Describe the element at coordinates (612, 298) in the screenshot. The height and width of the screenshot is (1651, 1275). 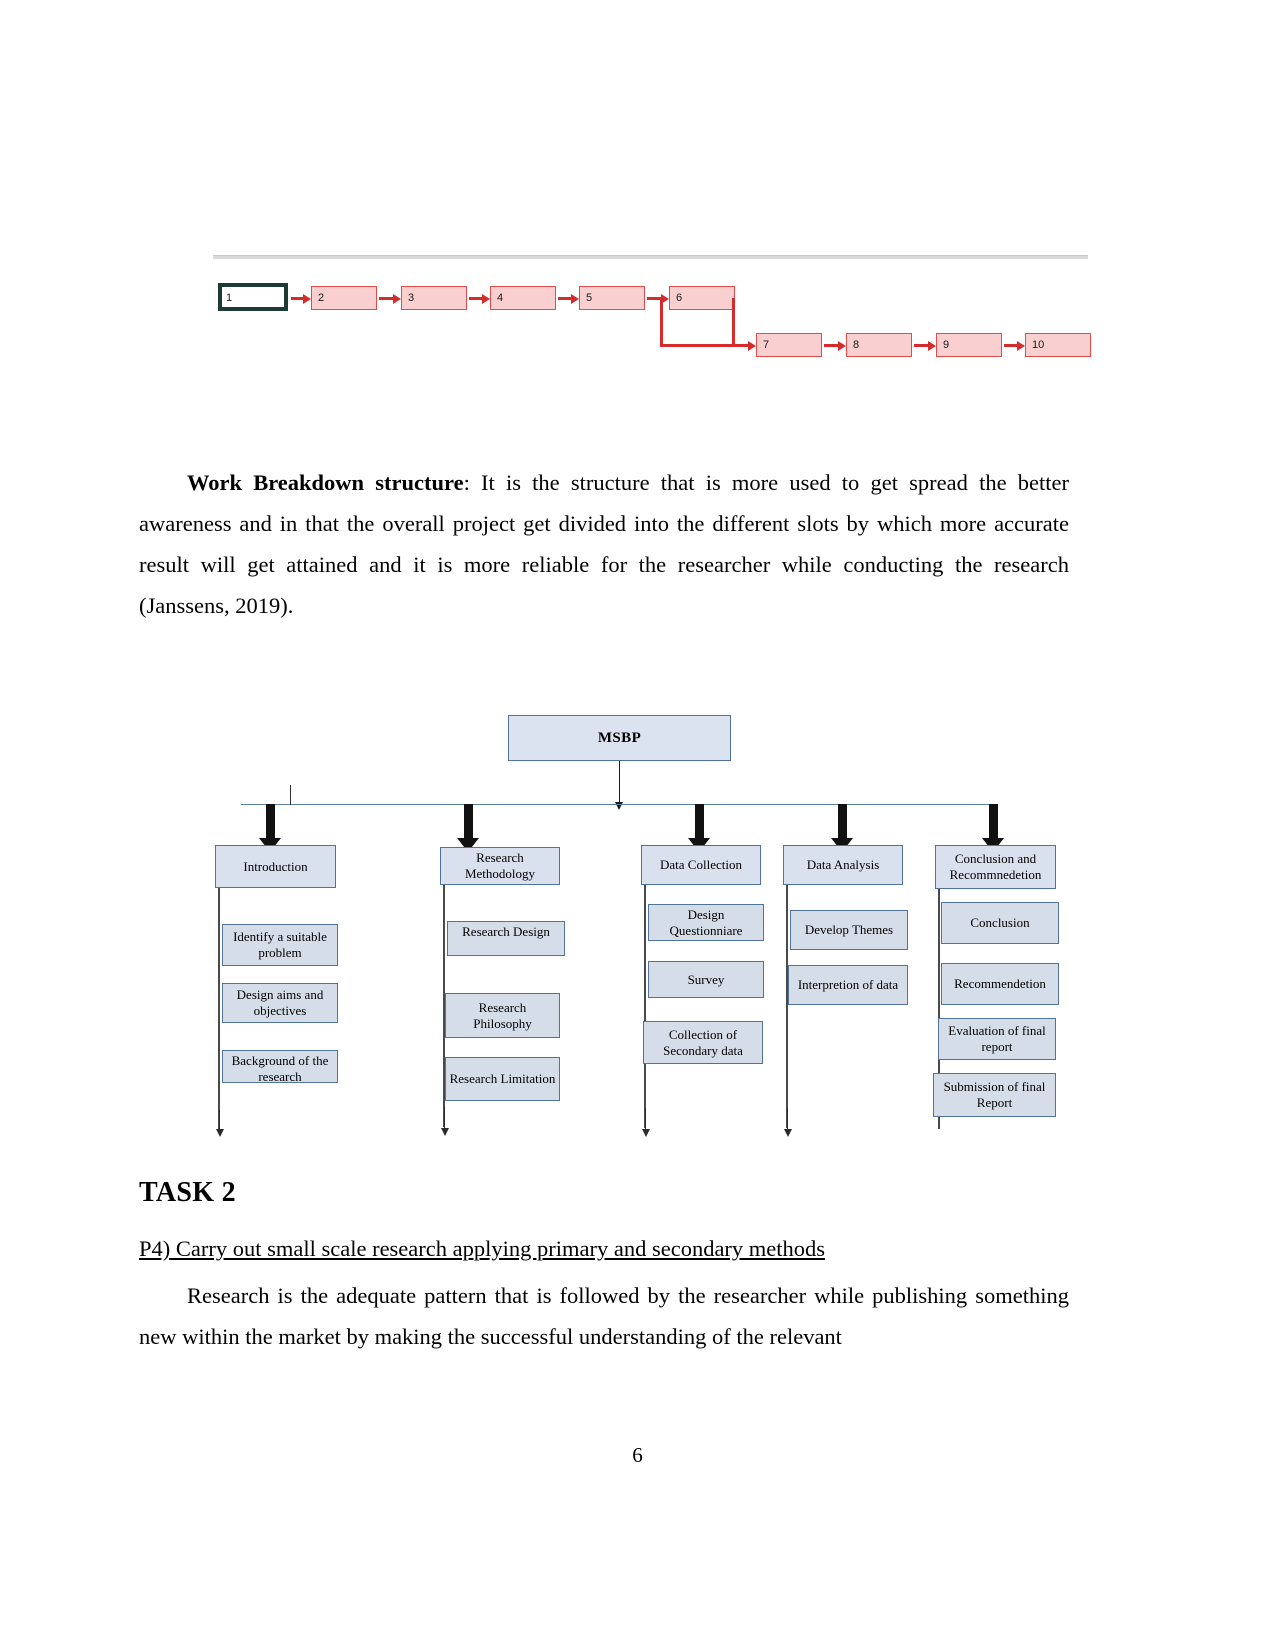
I see `network-node-5: 5` at that location.